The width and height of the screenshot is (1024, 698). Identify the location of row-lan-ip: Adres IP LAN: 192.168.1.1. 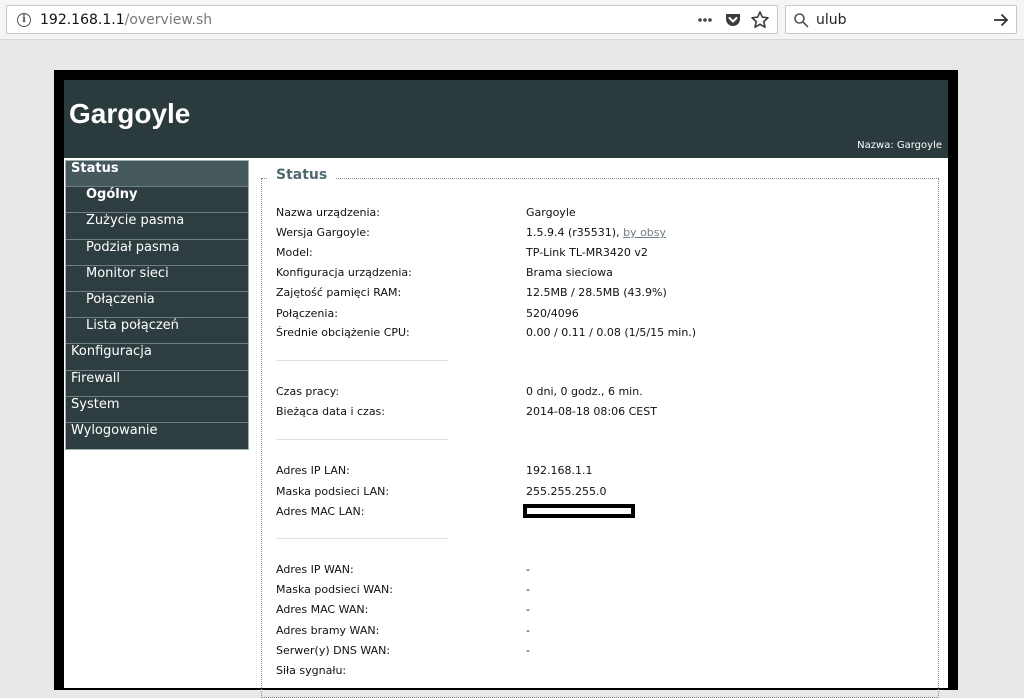
(596, 473).